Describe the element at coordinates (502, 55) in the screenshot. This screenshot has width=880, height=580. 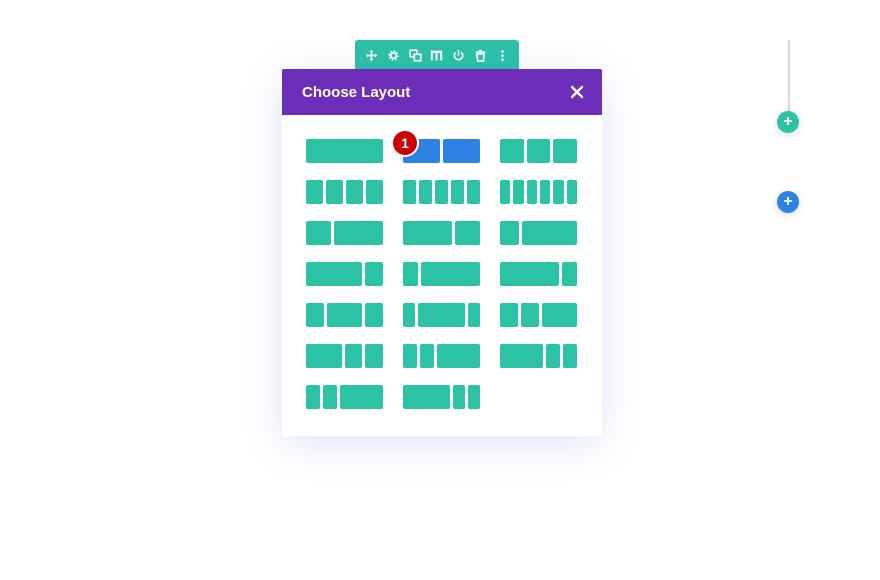
I see `more-icon` at that location.